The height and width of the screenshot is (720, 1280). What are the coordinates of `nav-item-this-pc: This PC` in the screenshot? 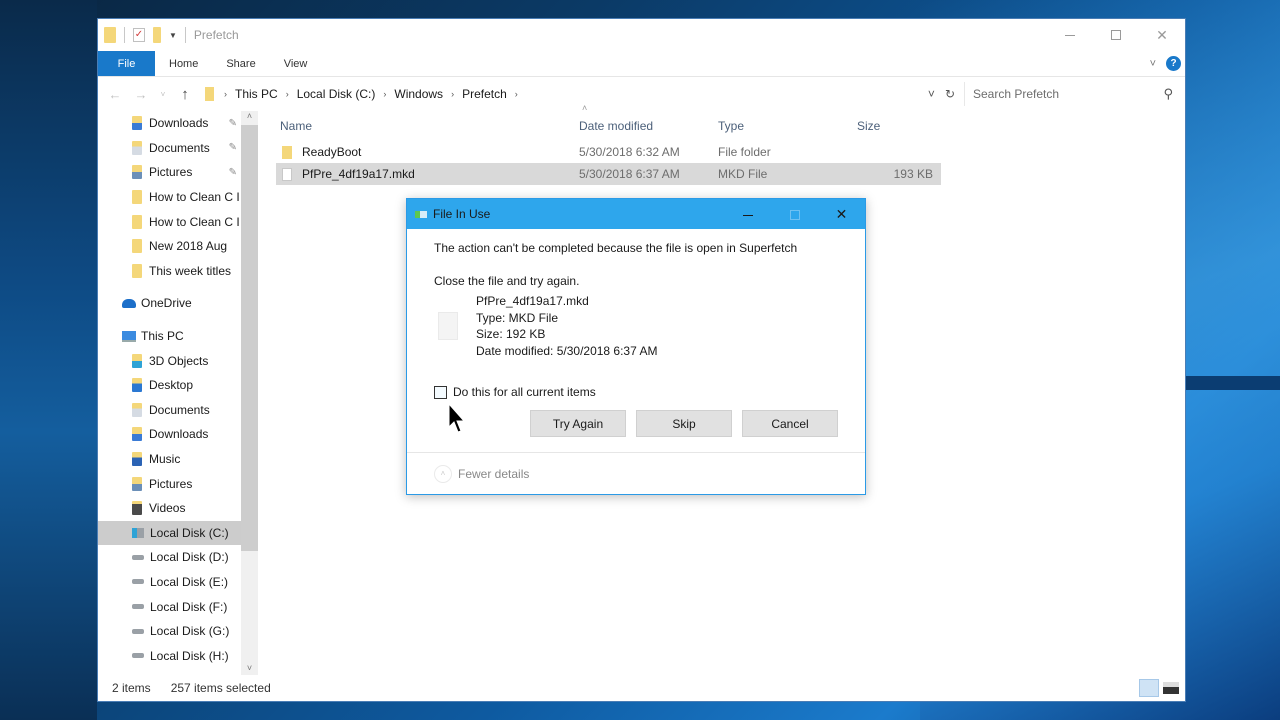 It's located at (169, 336).